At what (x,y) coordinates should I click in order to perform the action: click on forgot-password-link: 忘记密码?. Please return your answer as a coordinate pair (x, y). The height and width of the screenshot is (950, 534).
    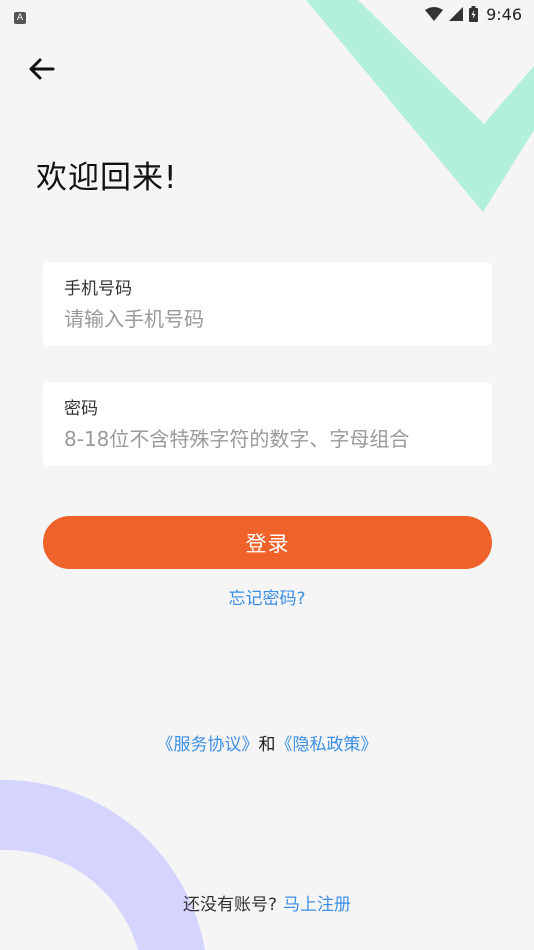
    Looking at the image, I should click on (267, 596).